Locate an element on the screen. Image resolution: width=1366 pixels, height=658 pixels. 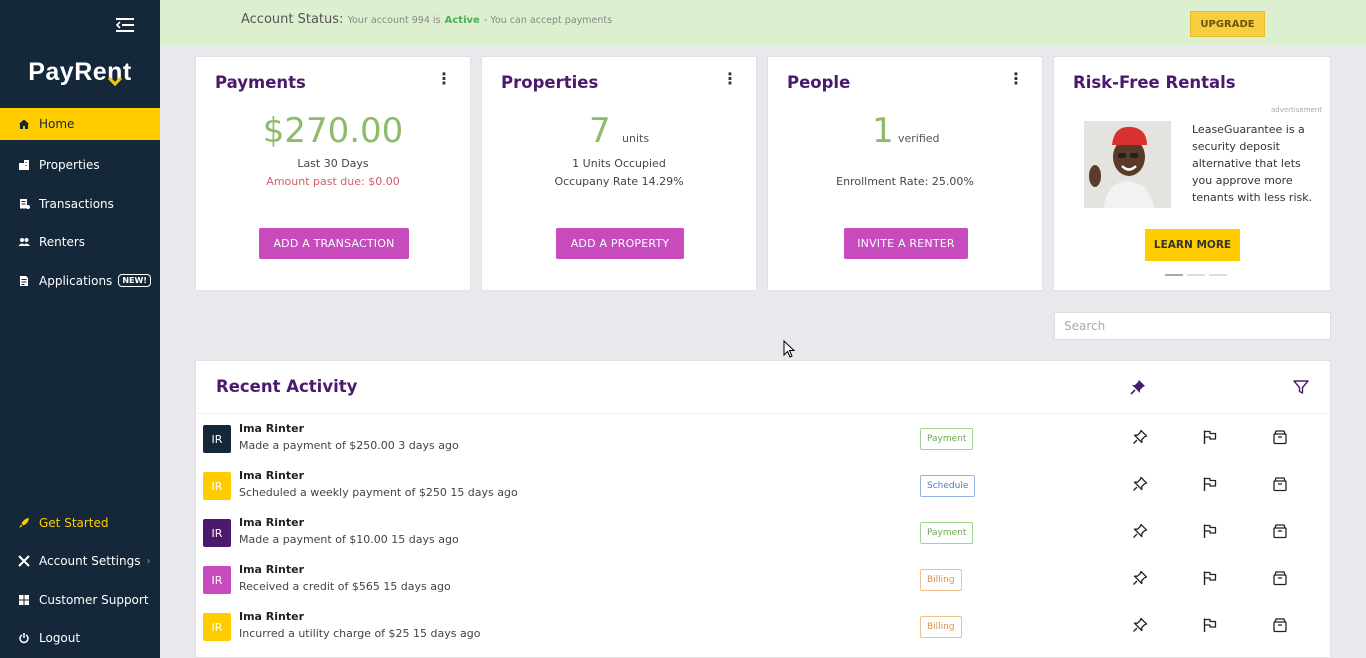
people-count: 1 is located at coordinates (883, 131).